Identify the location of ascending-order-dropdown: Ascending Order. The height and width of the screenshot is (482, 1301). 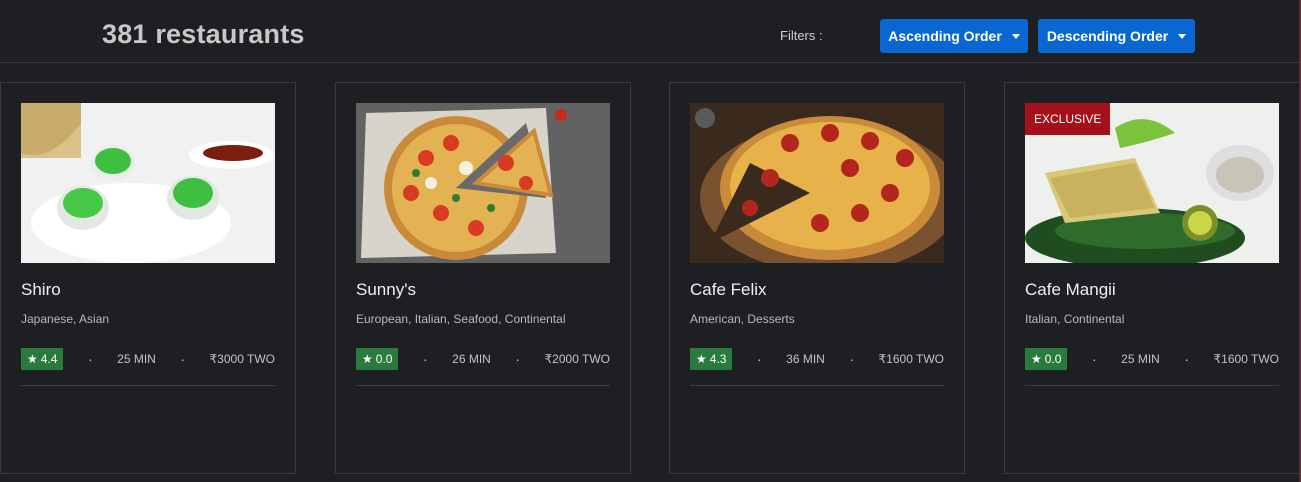
(954, 36).